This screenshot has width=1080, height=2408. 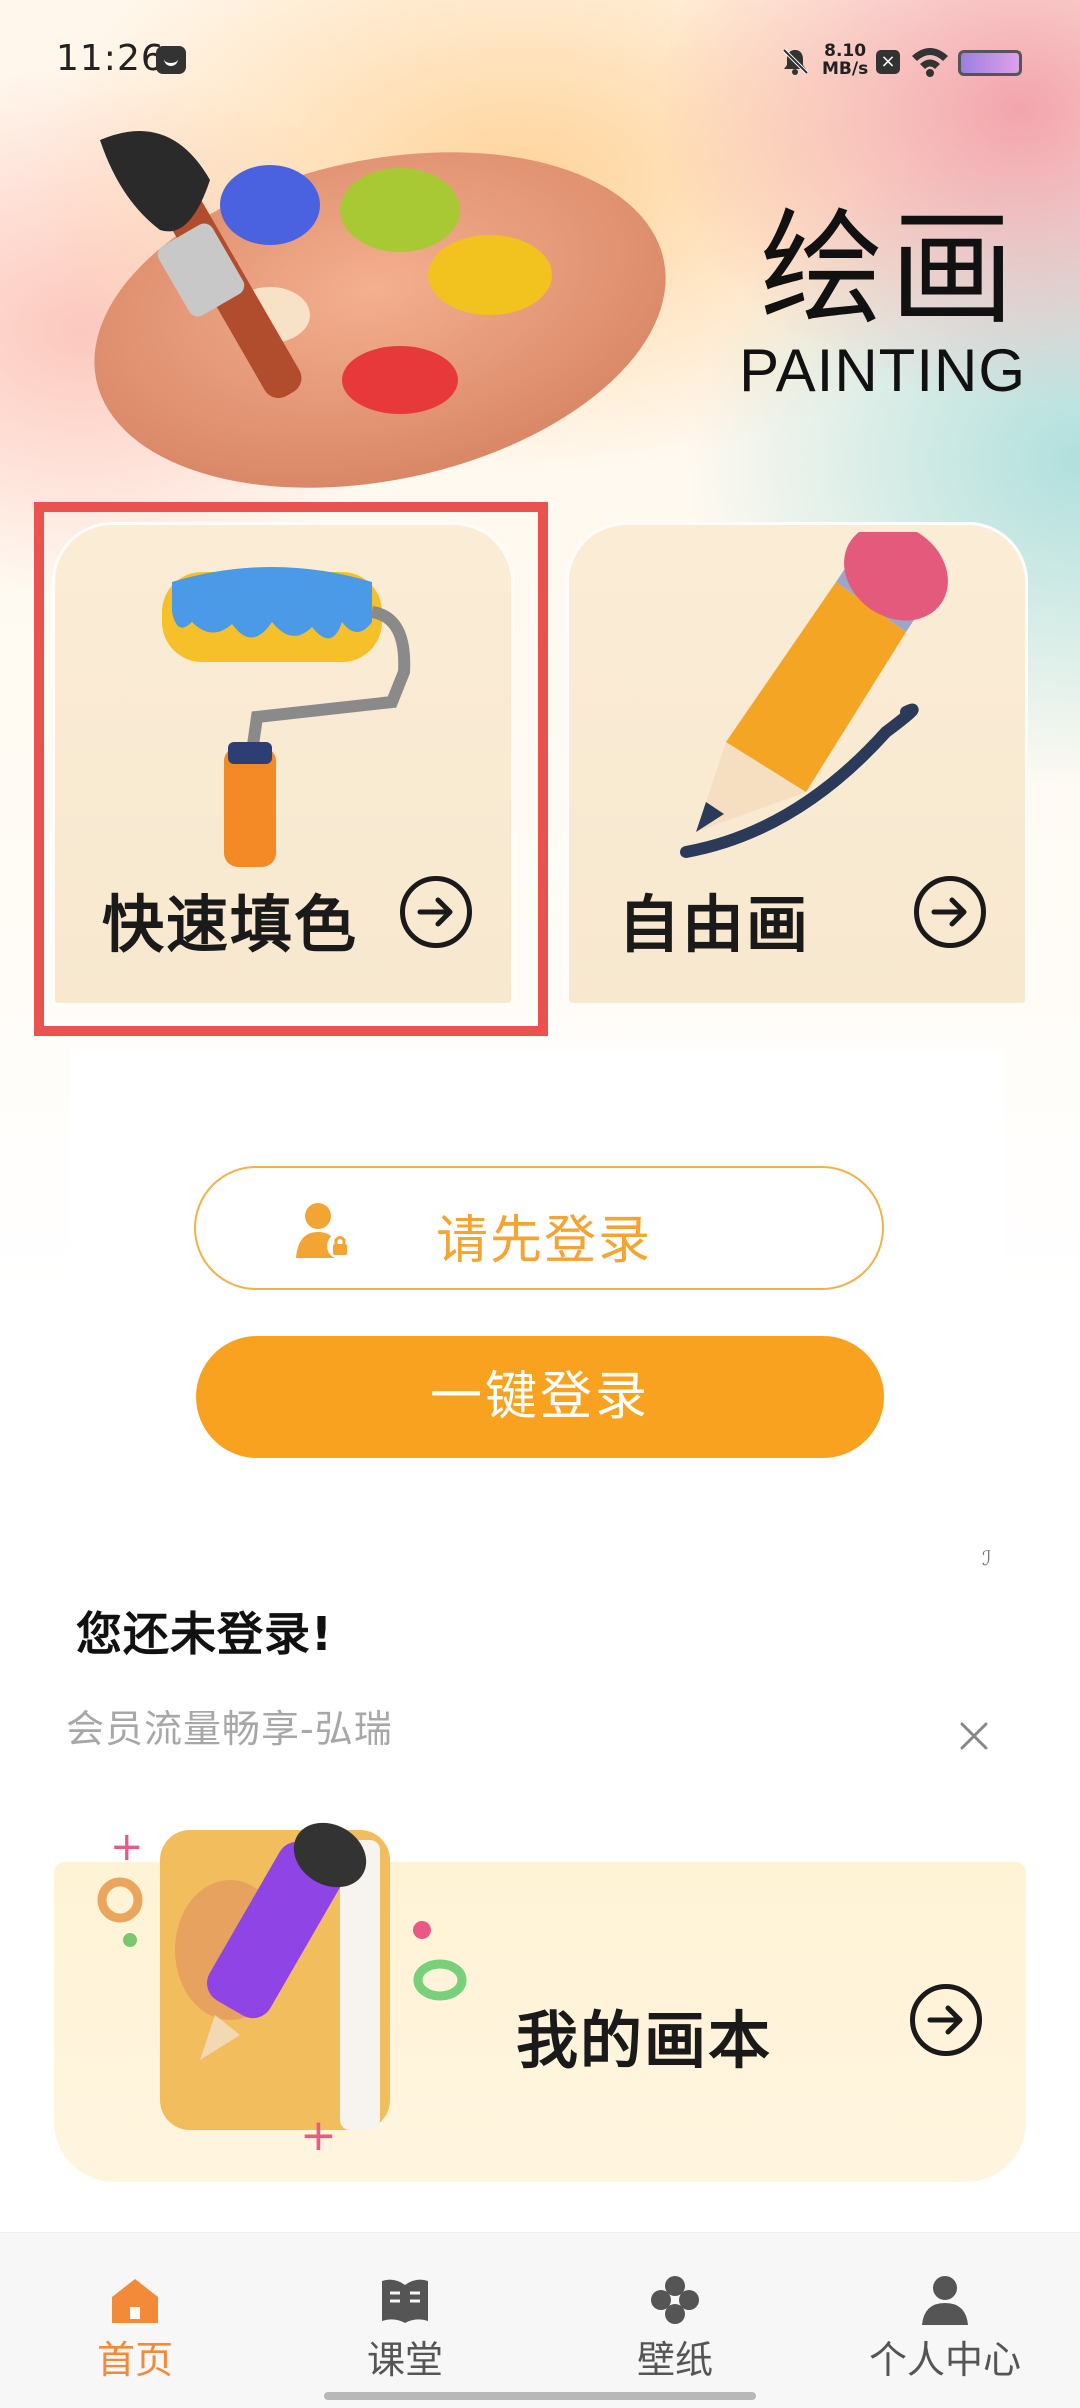 What do you see at coordinates (230, 924) in the screenshot?
I see `quick-fill-label: 快速填色` at bounding box center [230, 924].